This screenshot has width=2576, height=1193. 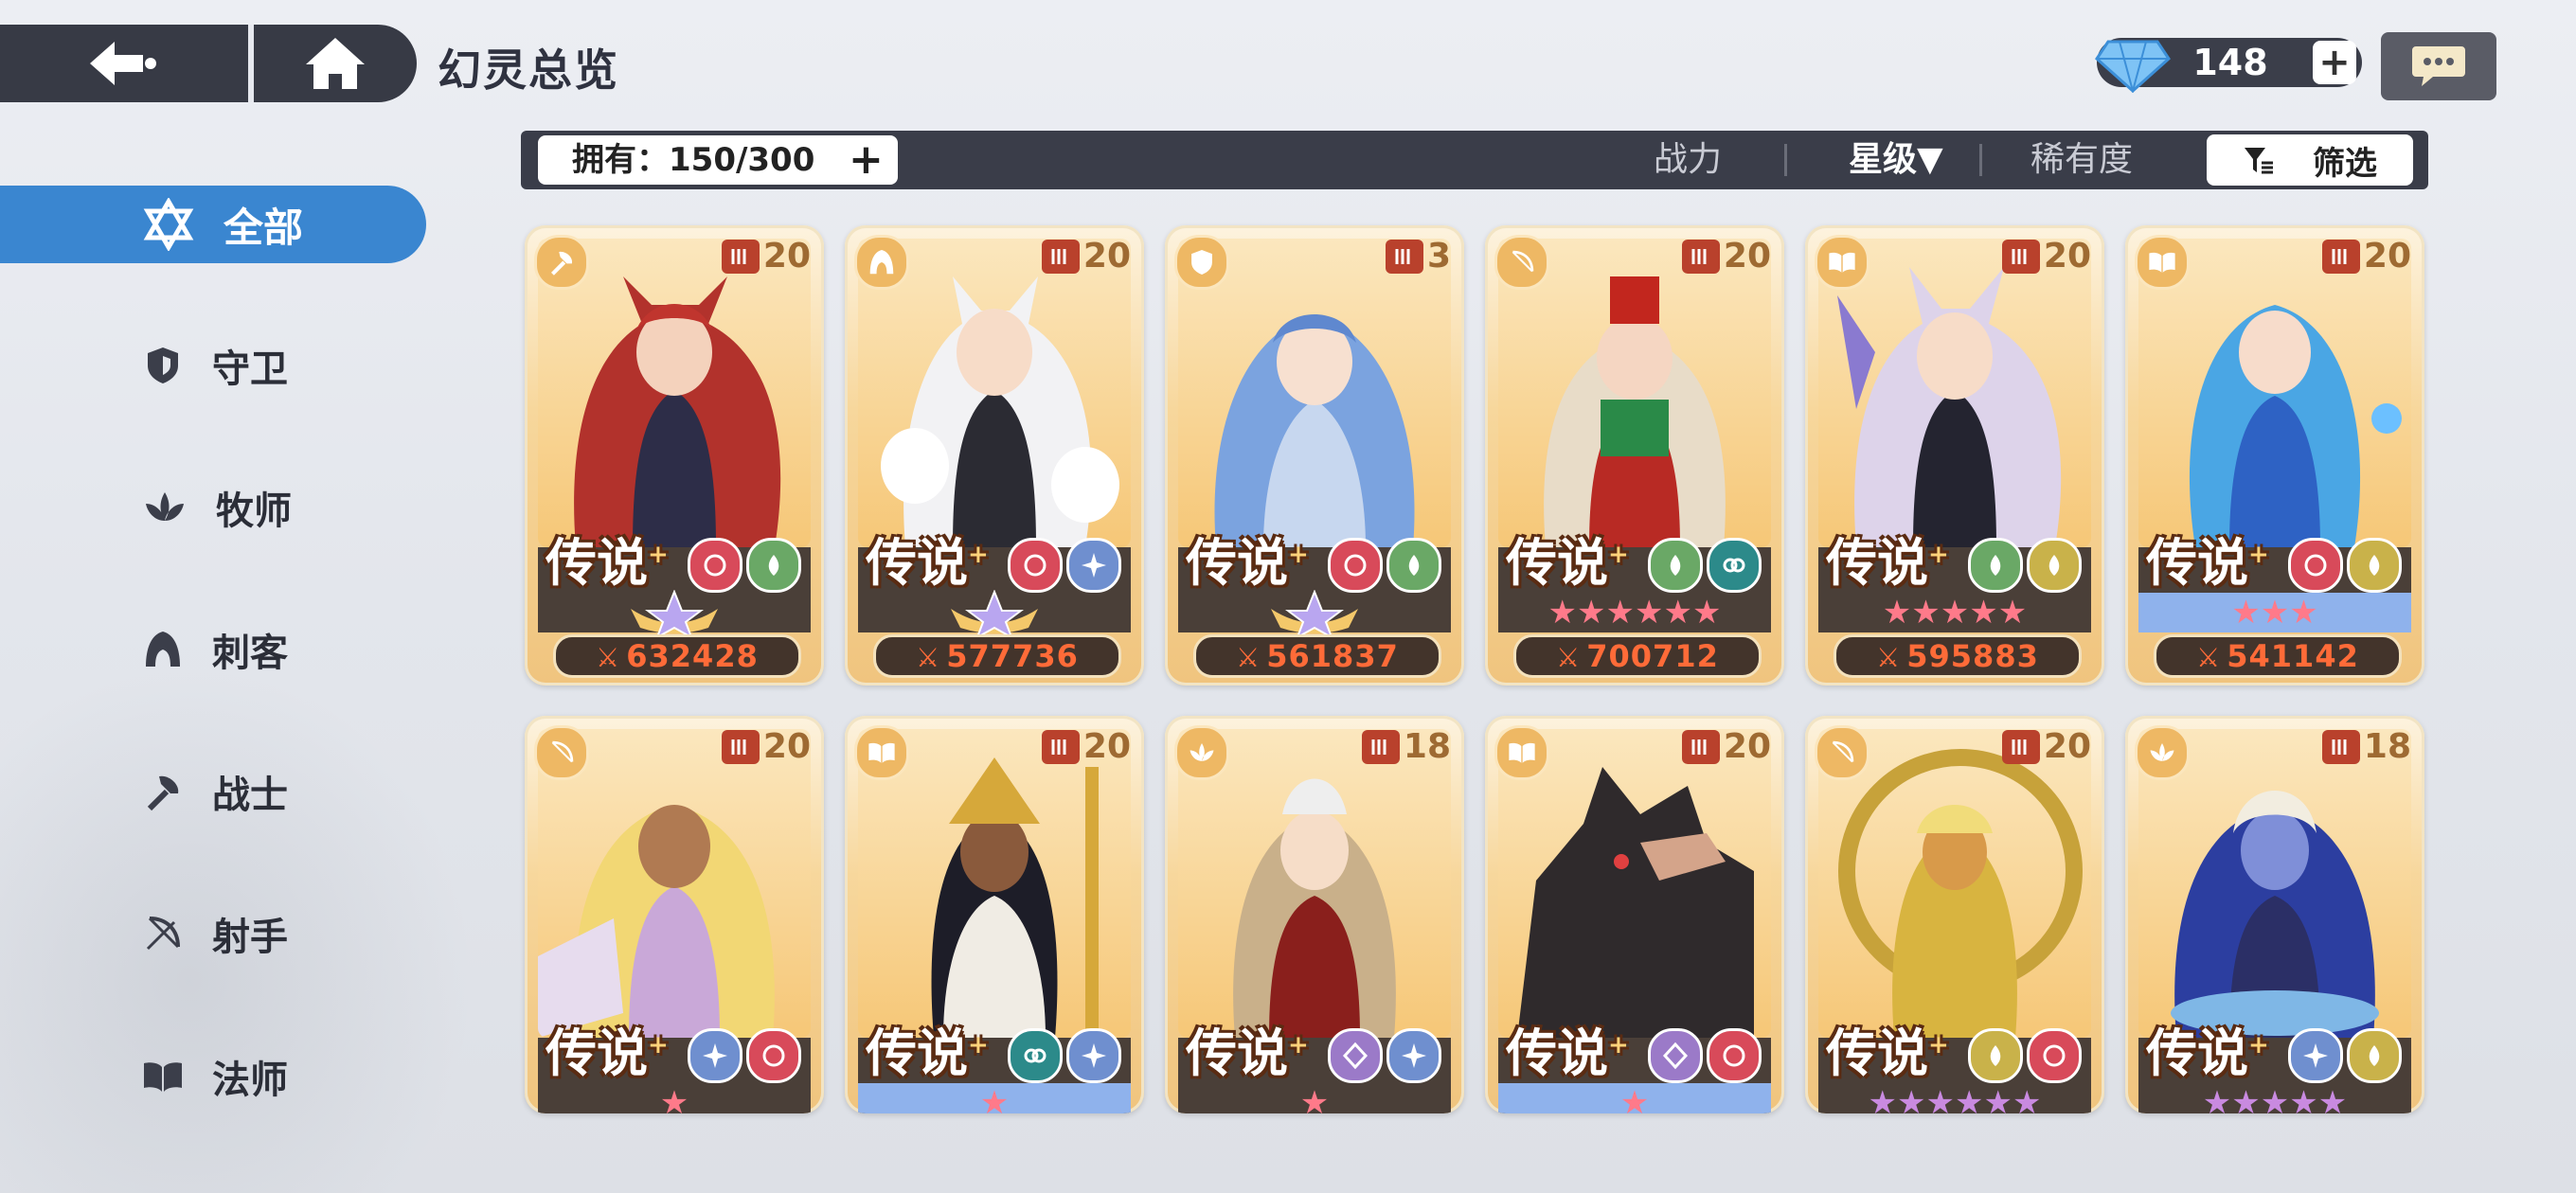 I want to click on home-button, so click(x=335, y=63).